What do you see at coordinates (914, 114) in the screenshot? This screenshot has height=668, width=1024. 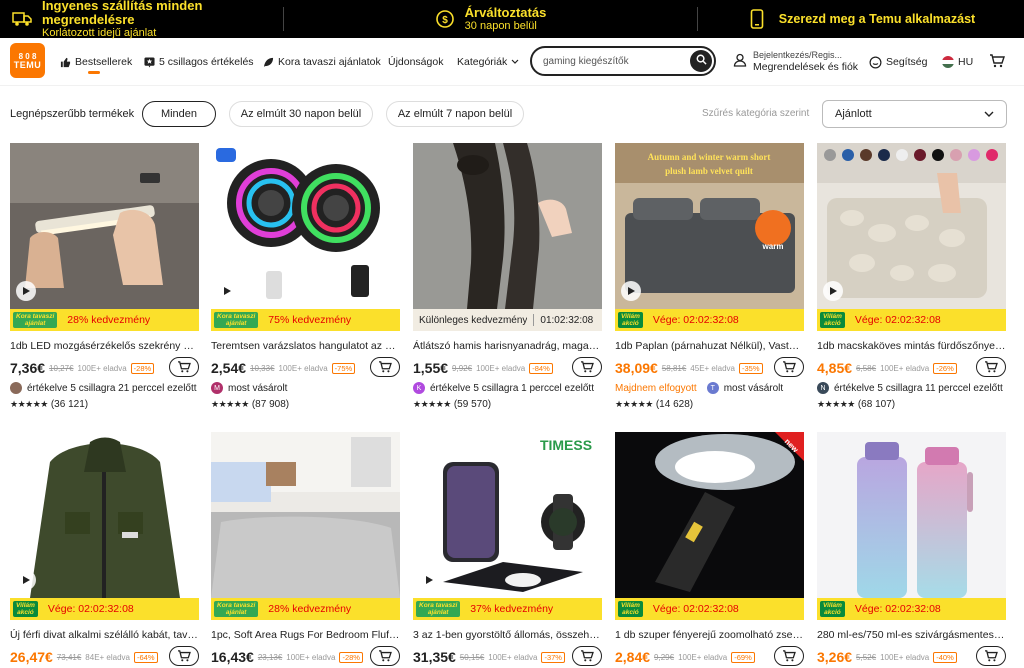 I see `sort-dropdown: Ajánlott` at bounding box center [914, 114].